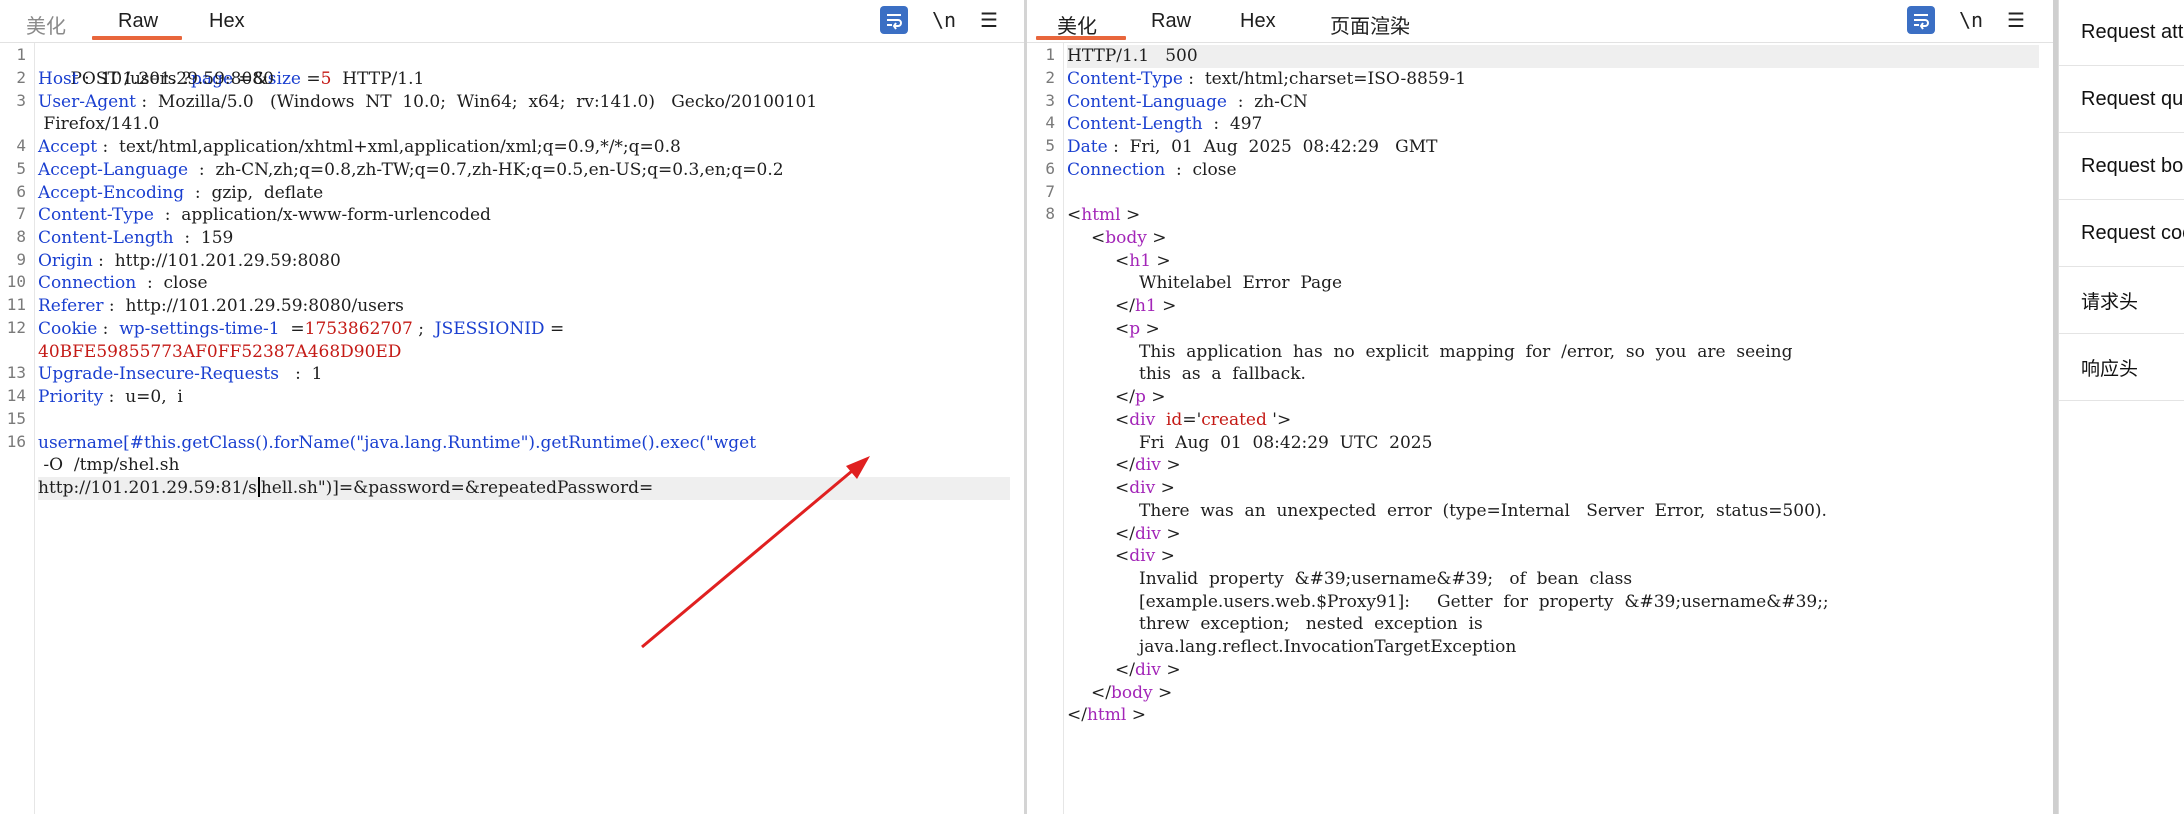 This screenshot has height=814, width=2184. What do you see at coordinates (1129, 238) in the screenshot?
I see `body-open-tag: <body >` at bounding box center [1129, 238].